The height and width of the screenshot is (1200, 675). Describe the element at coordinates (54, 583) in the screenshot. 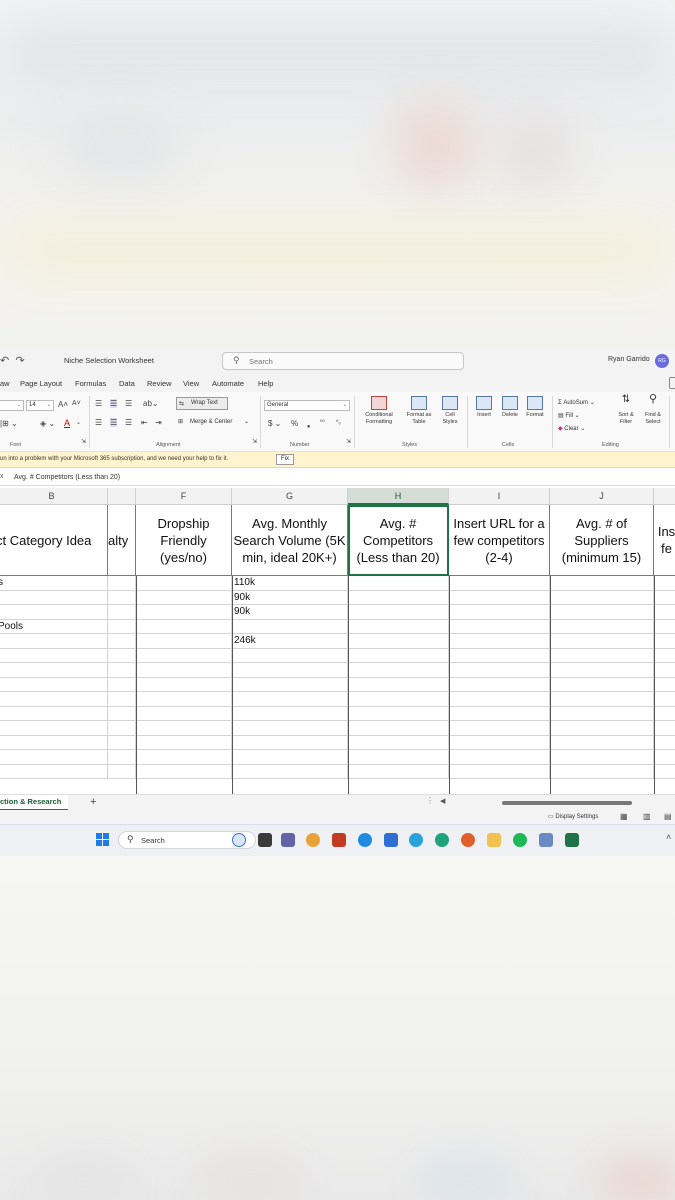

I see `table-cell: s` at that location.